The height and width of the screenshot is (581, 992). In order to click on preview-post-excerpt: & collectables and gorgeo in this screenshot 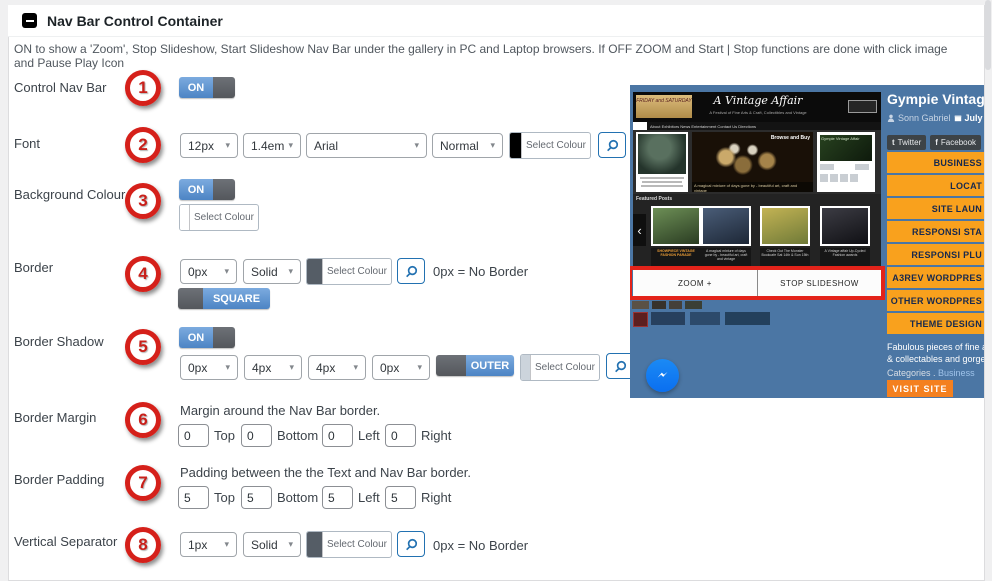, I will do `click(935, 359)`.